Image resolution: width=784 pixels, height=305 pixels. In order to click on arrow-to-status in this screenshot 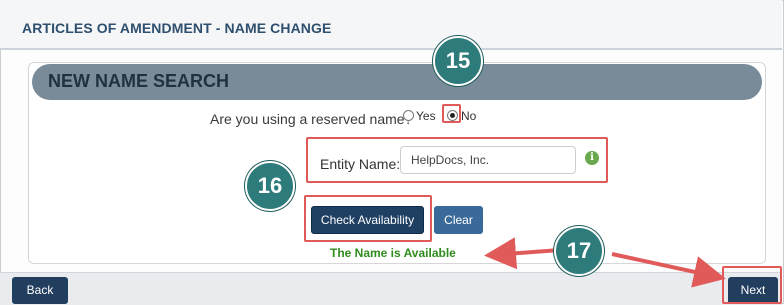, I will do `click(522, 253)`.